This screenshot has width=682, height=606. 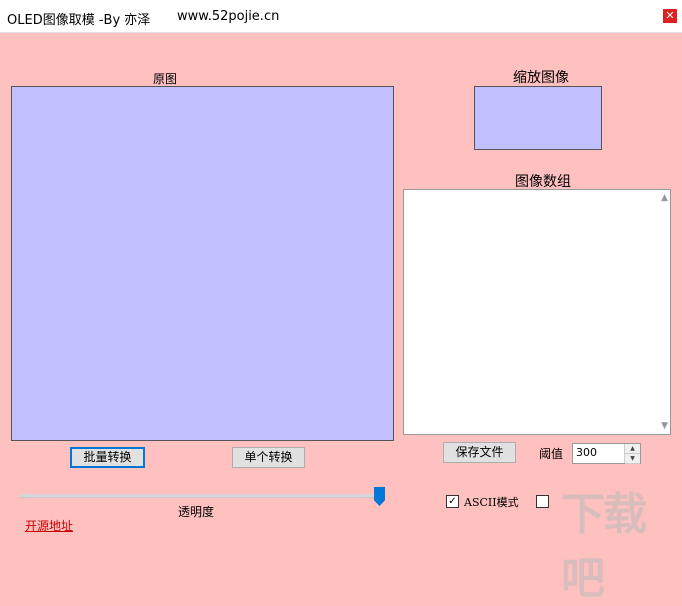 I want to click on transparency-slider-track, so click(x=201, y=496).